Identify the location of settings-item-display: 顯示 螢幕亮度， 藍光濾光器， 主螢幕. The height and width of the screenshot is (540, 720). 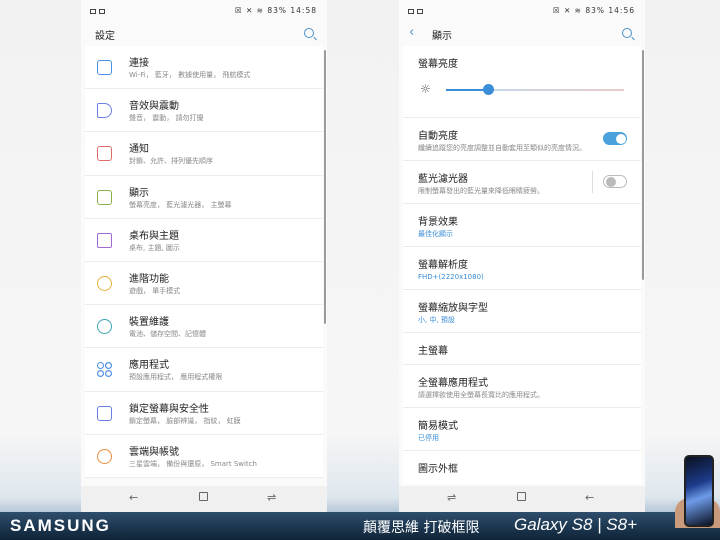
(204, 197).